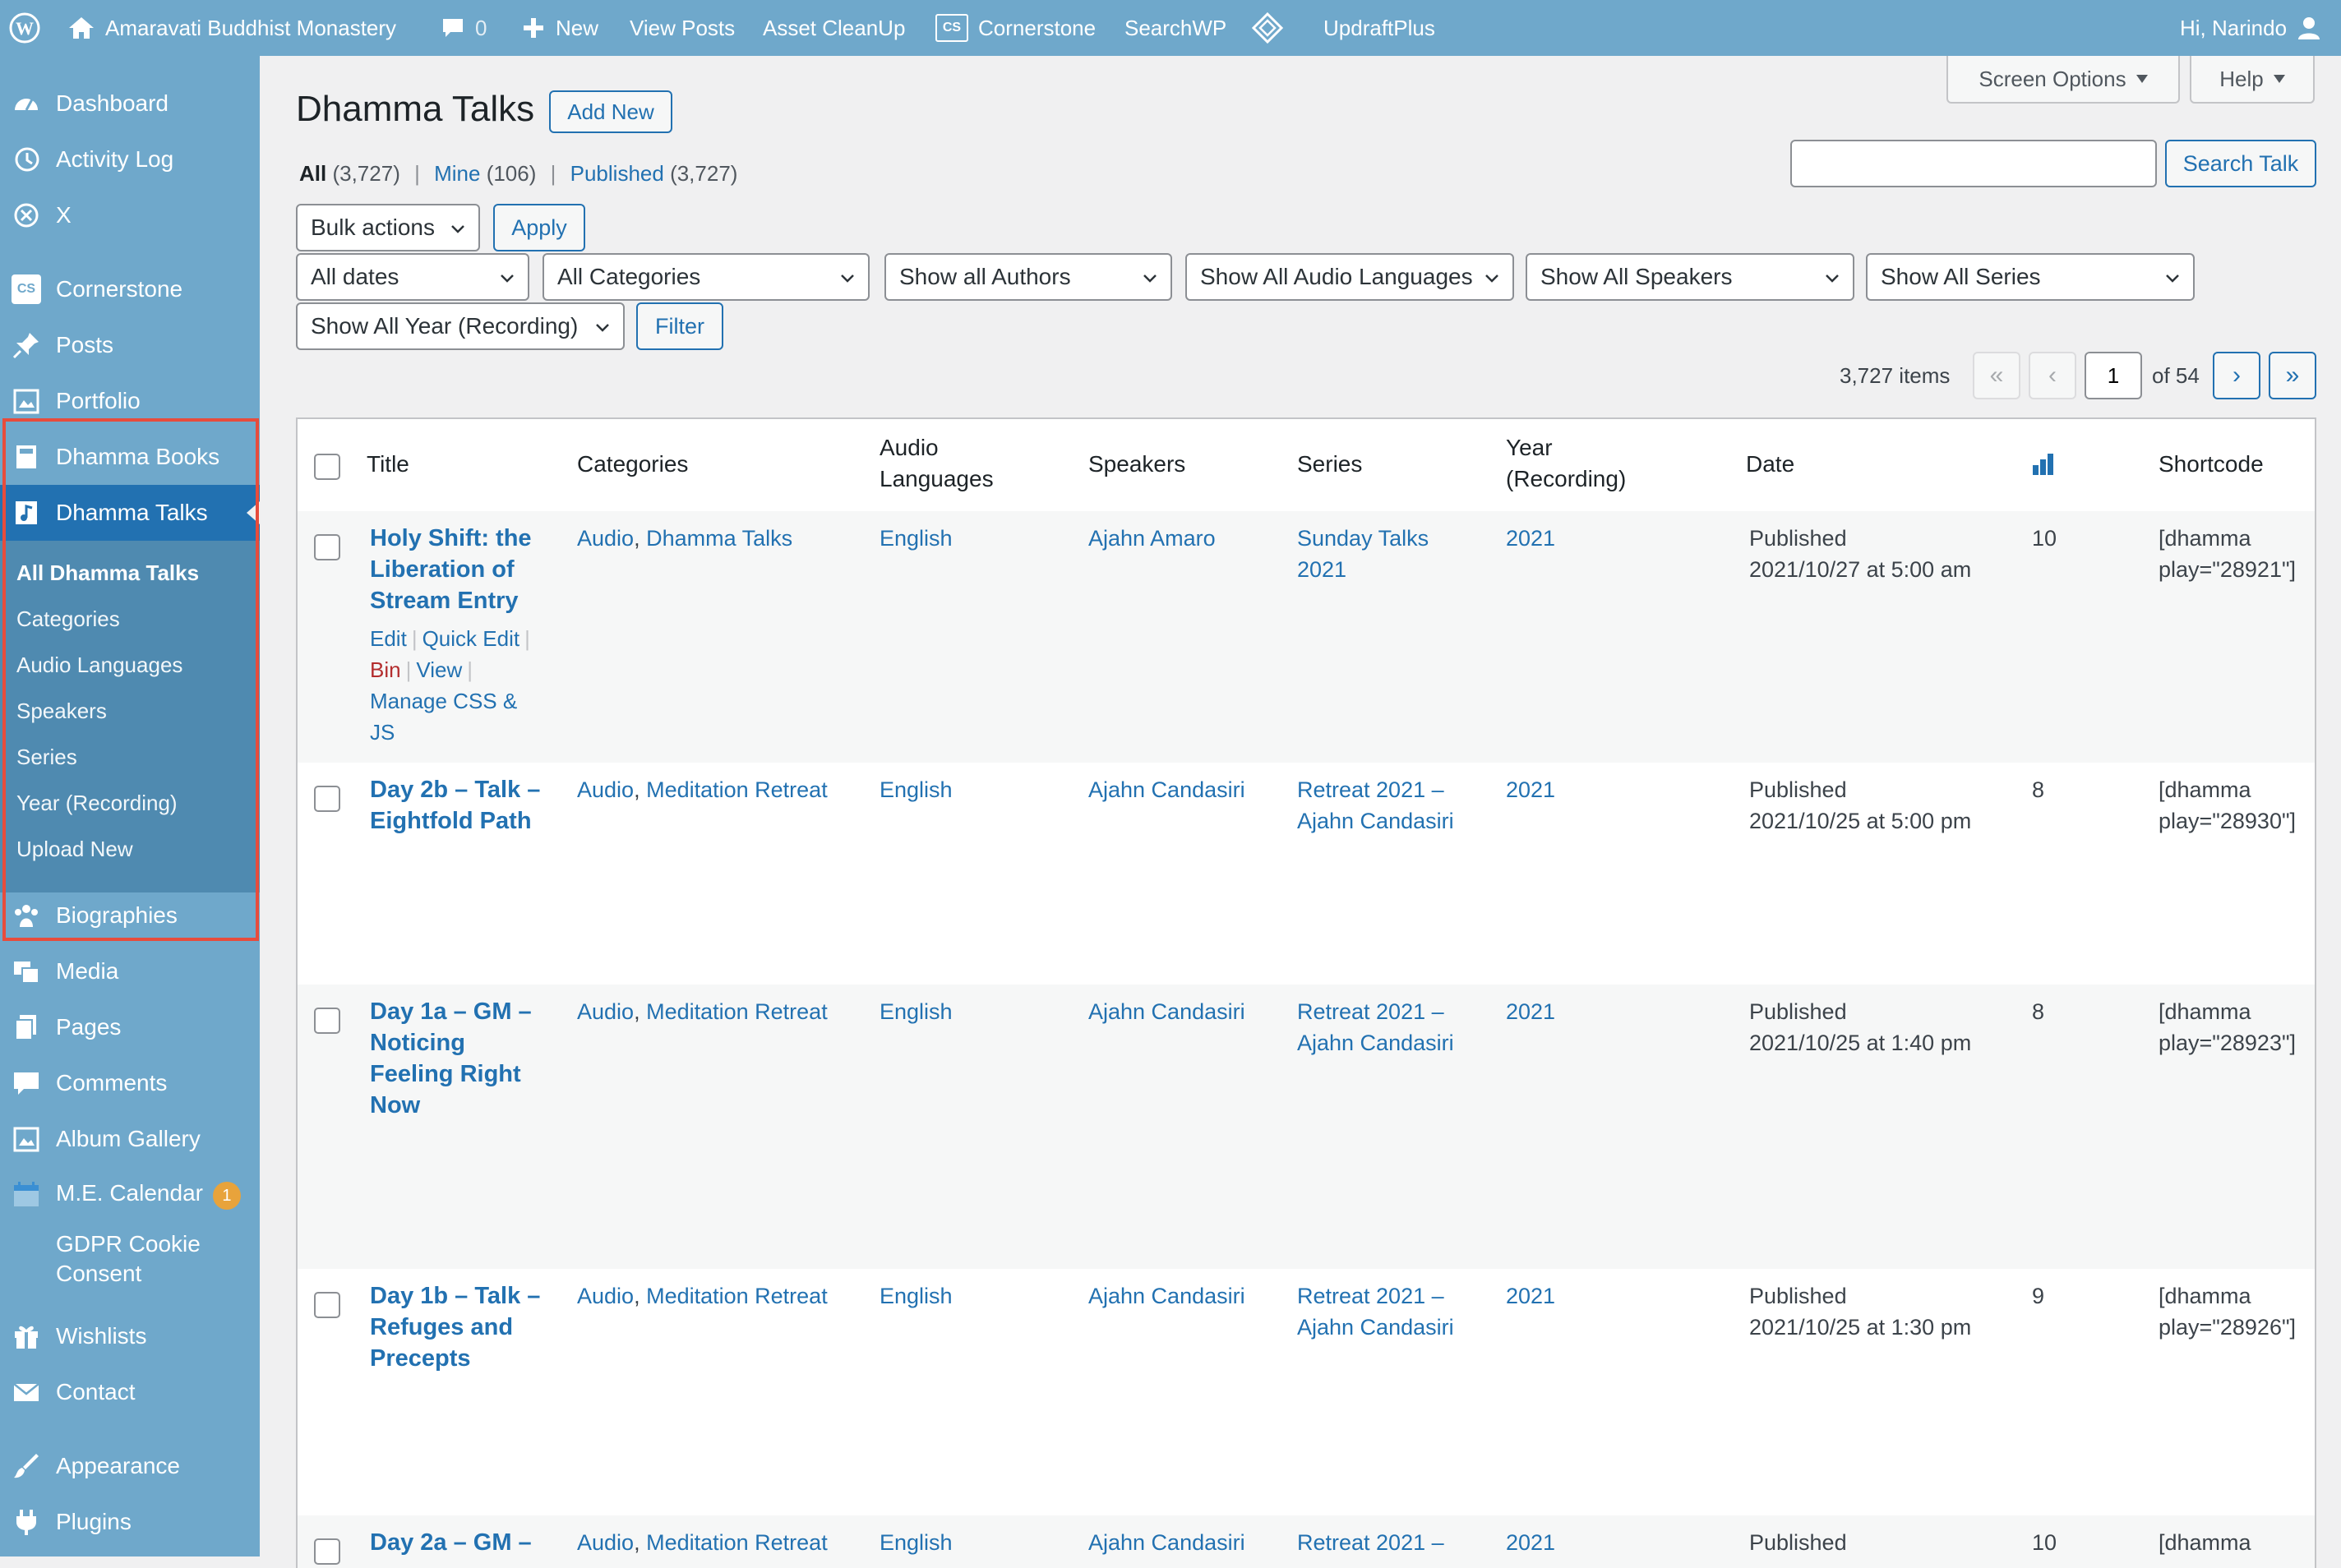 The image size is (2341, 1568). Describe the element at coordinates (471, 638) in the screenshot. I see `quick-edit-link: Quick Edit` at that location.